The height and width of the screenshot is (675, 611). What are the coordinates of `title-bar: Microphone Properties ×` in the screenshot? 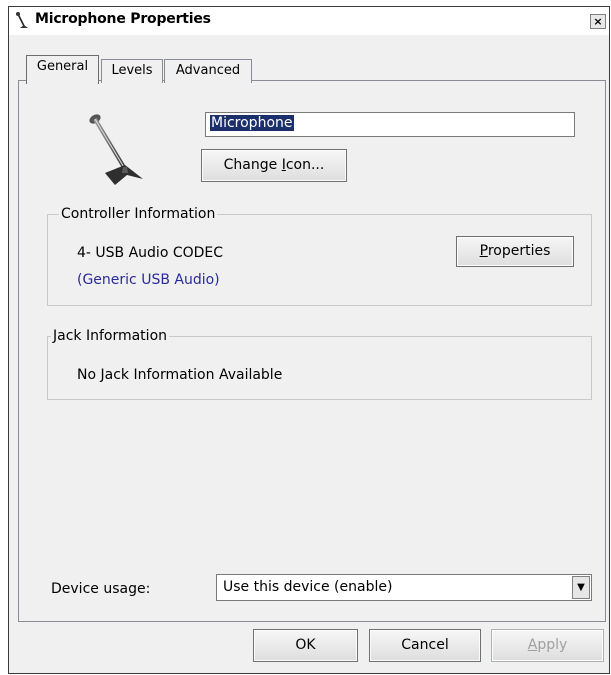 It's located at (309, 21).